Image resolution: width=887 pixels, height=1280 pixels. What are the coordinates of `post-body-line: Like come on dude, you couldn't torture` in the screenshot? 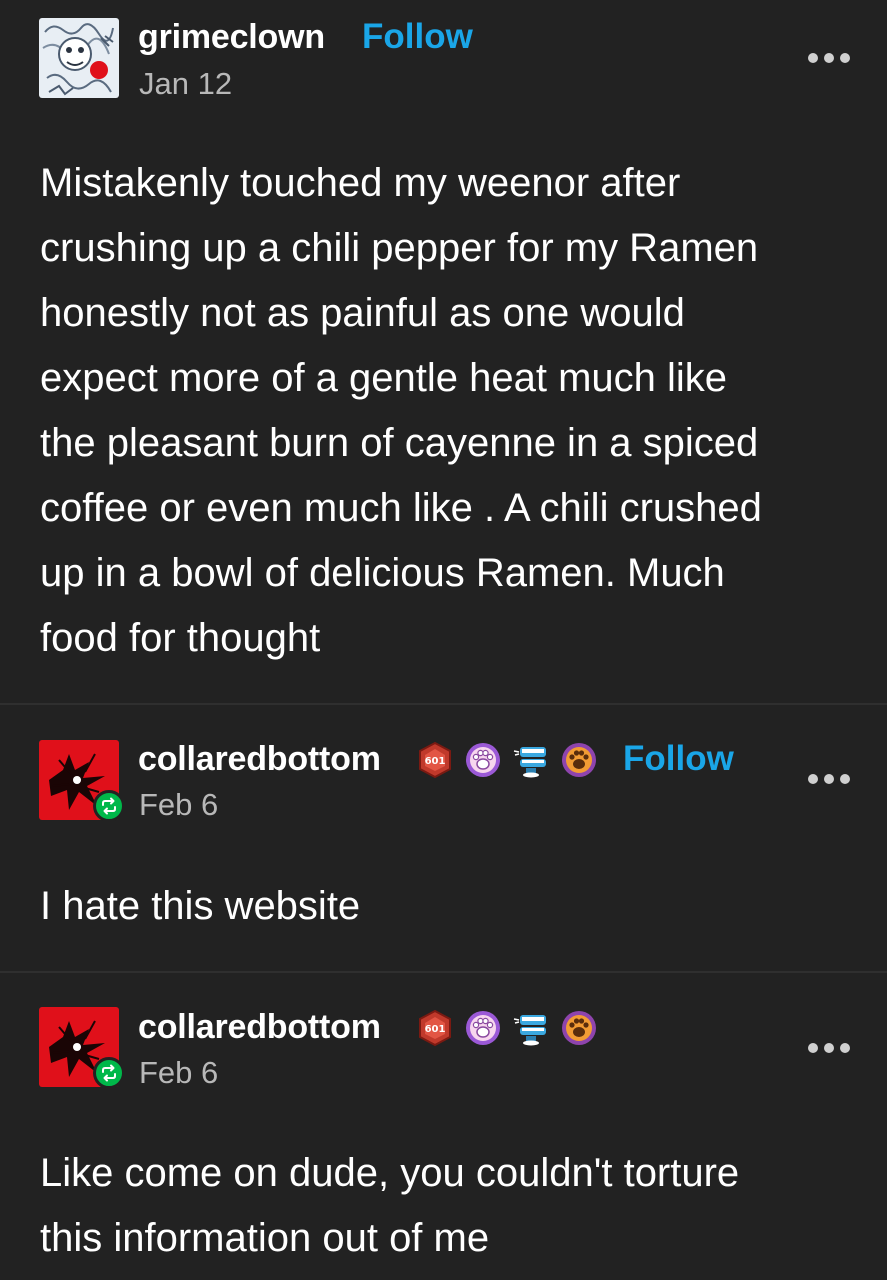 It's located at (390, 1173).